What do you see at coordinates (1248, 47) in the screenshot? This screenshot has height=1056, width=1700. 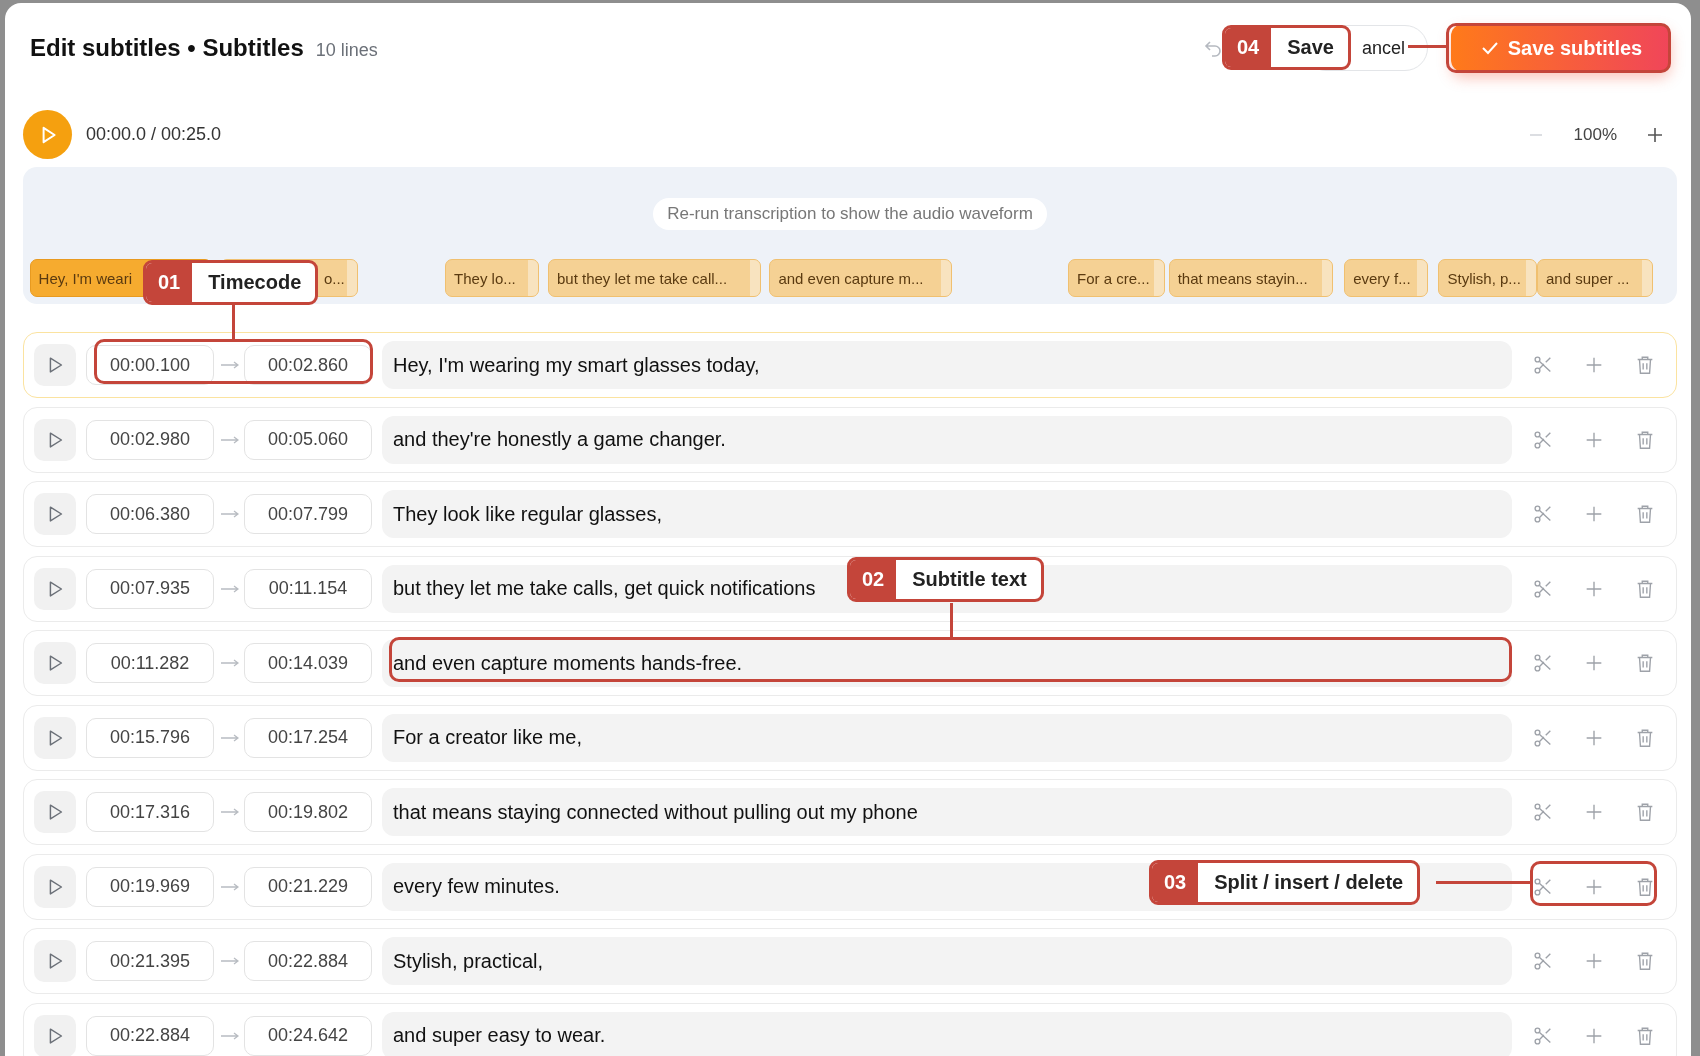 I see `callout-number: 04` at bounding box center [1248, 47].